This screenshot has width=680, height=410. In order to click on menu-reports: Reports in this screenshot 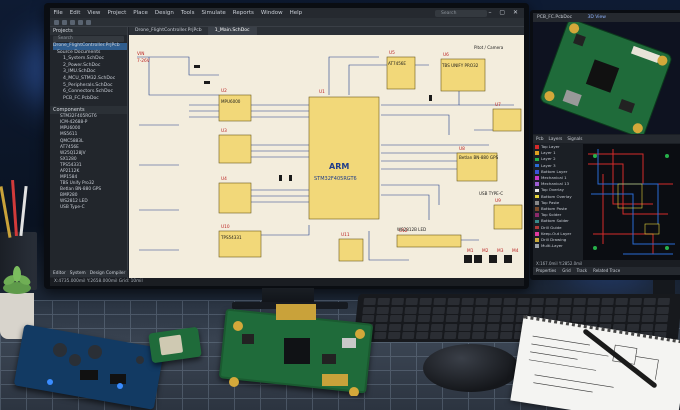, I will do `click(243, 13)`.